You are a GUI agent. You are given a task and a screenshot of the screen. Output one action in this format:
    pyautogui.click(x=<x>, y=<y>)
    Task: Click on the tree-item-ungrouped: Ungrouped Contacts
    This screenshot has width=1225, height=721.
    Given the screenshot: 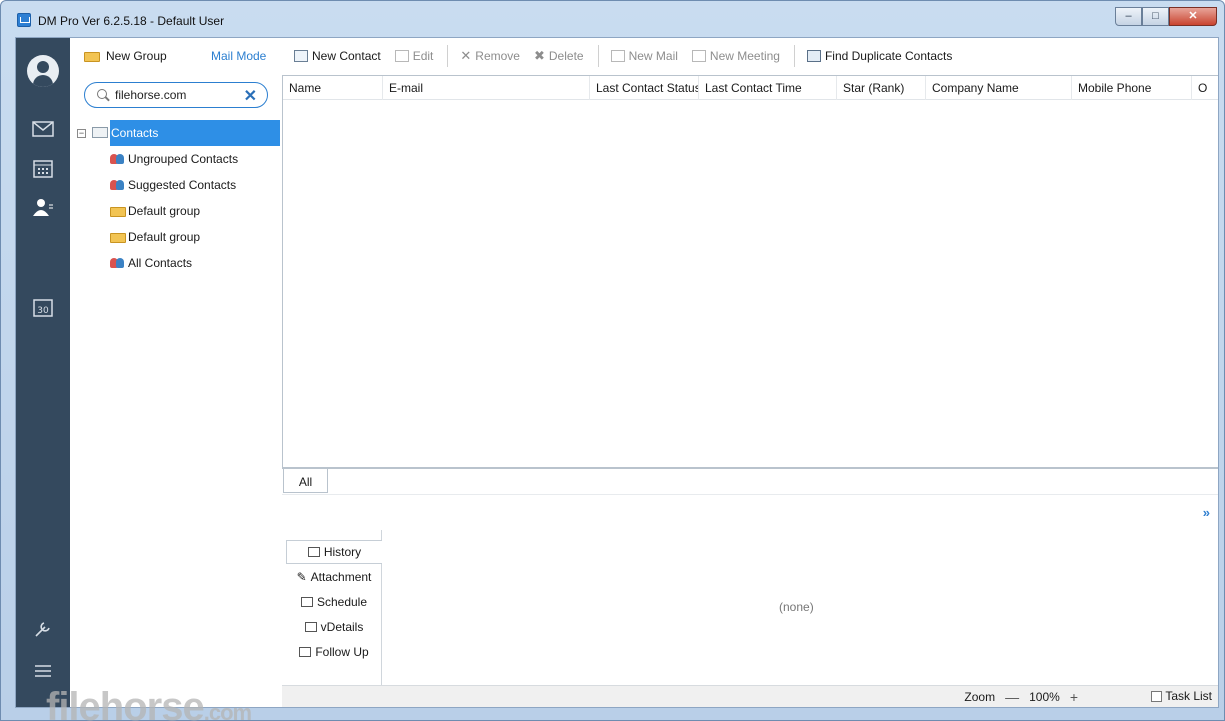 What is the action you would take?
    pyautogui.click(x=174, y=159)
    